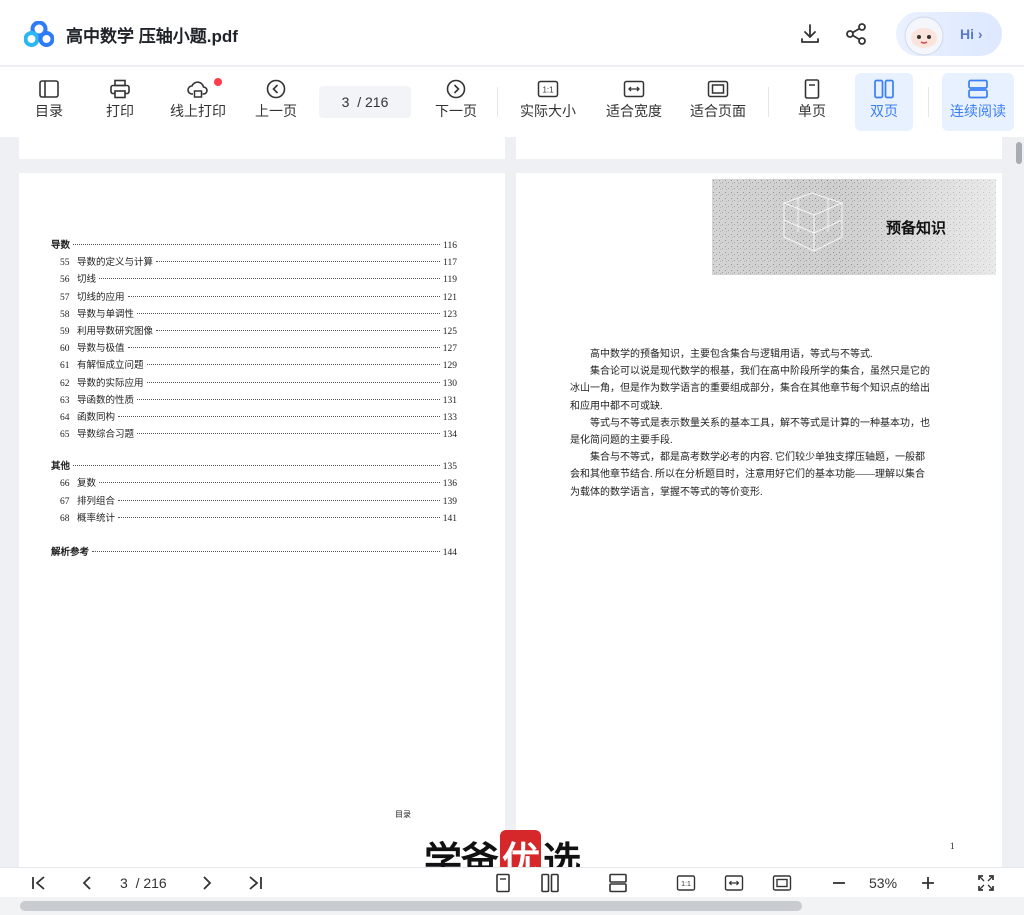 The height and width of the screenshot is (915, 1024). I want to click on toc-entry-page: 136, so click(449, 484).